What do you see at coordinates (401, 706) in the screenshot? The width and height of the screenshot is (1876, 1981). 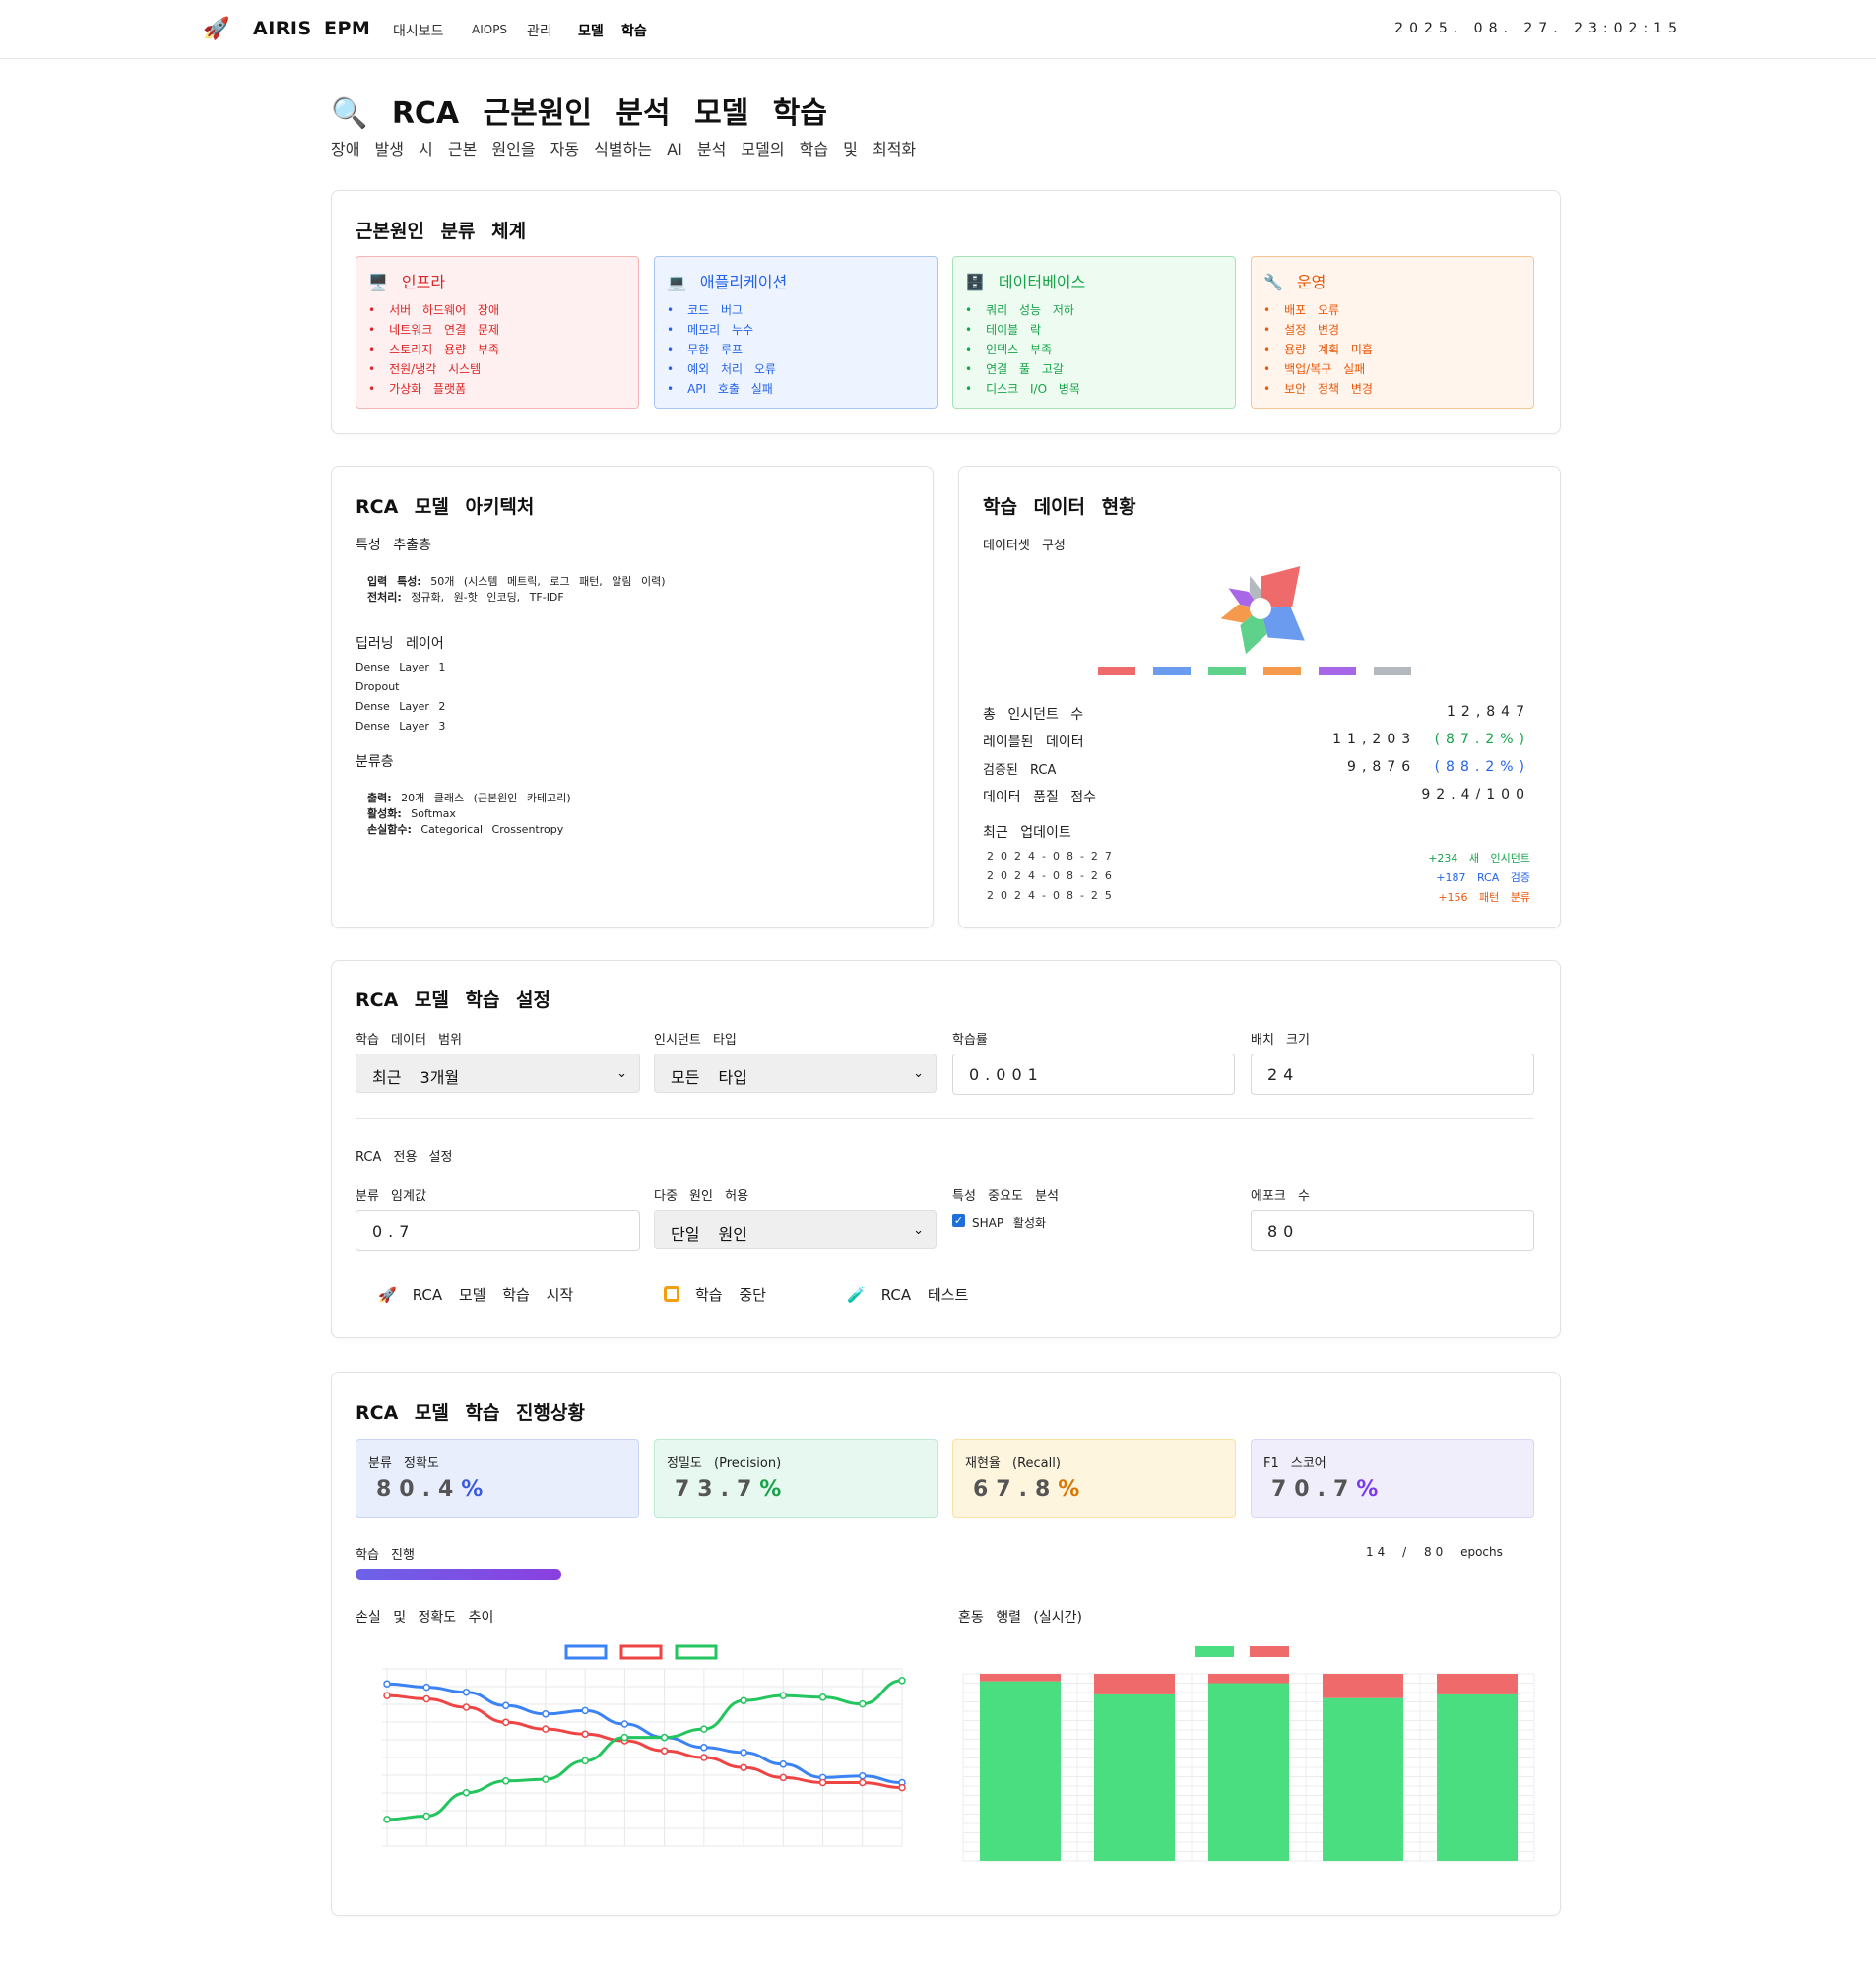 I see `layer-item: Dense Layer 2` at bounding box center [401, 706].